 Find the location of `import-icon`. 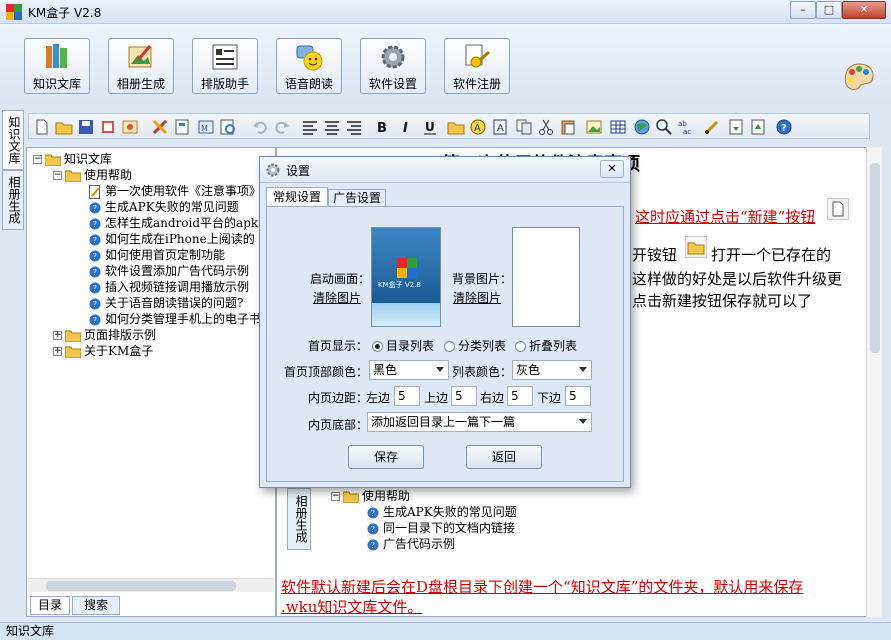

import-icon is located at coordinates (736, 127).